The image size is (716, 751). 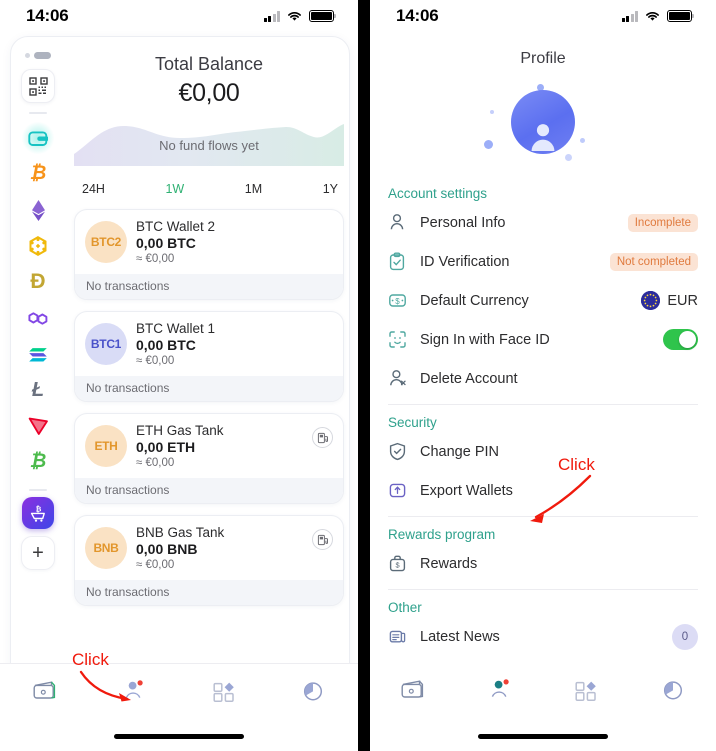 I want to click on rail-item-bitcoin-cash: ₿, so click(x=38, y=462).